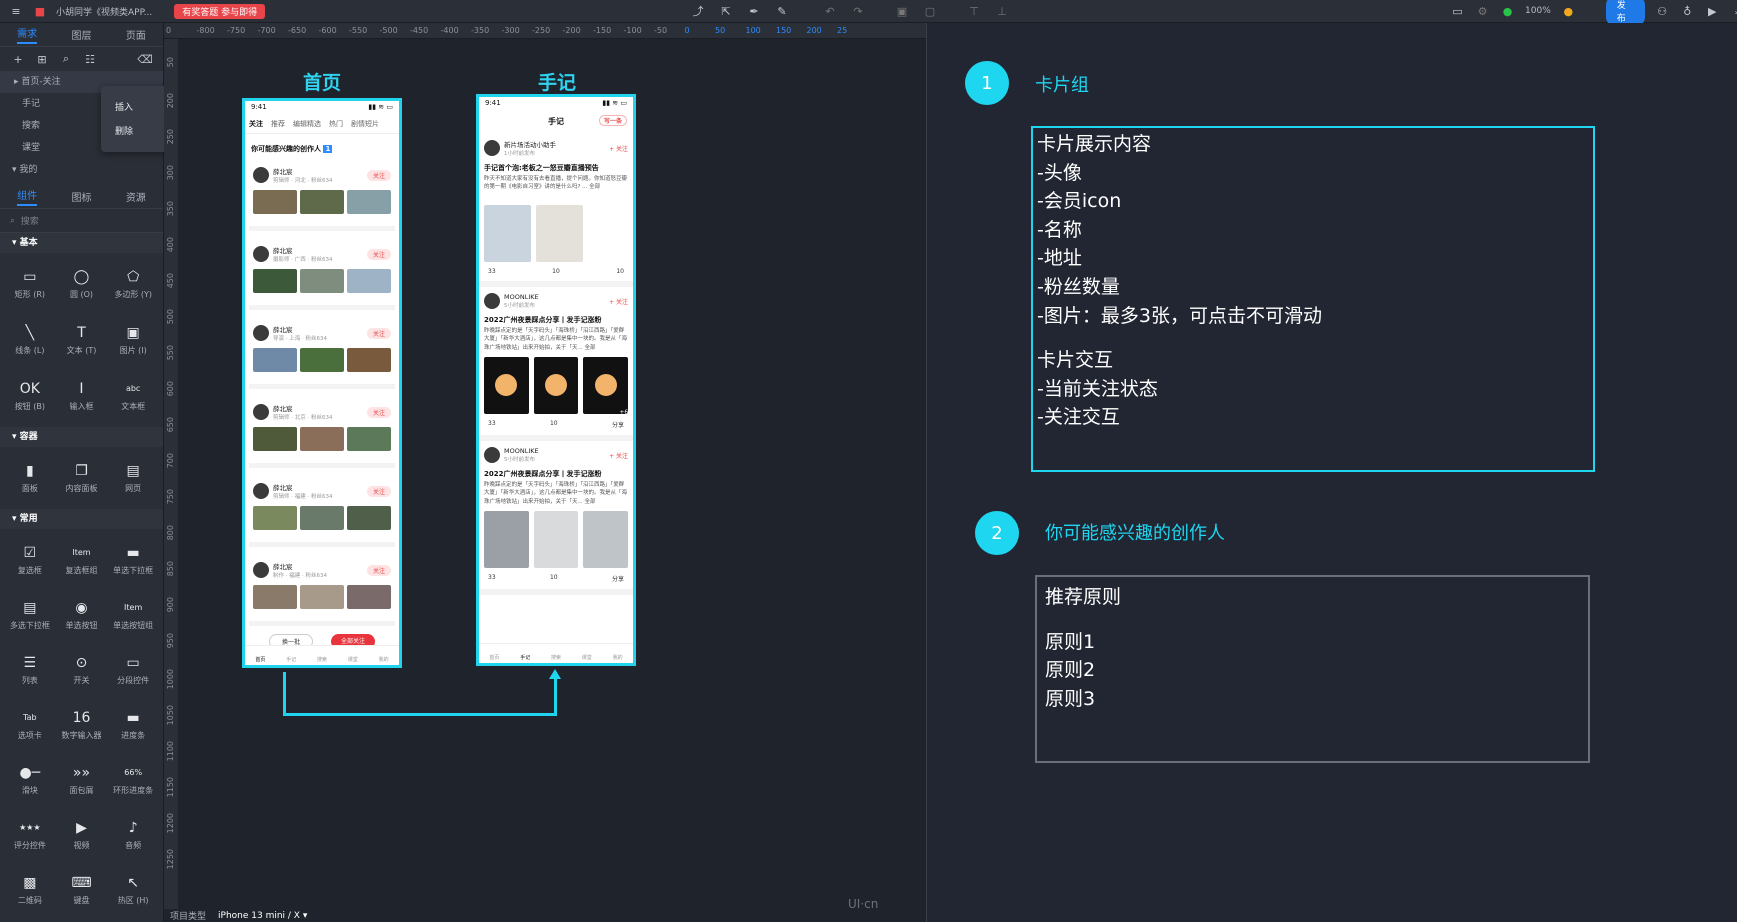 This screenshot has height=922, width=1737. I want to click on tab-layers: 图层, so click(81, 34).